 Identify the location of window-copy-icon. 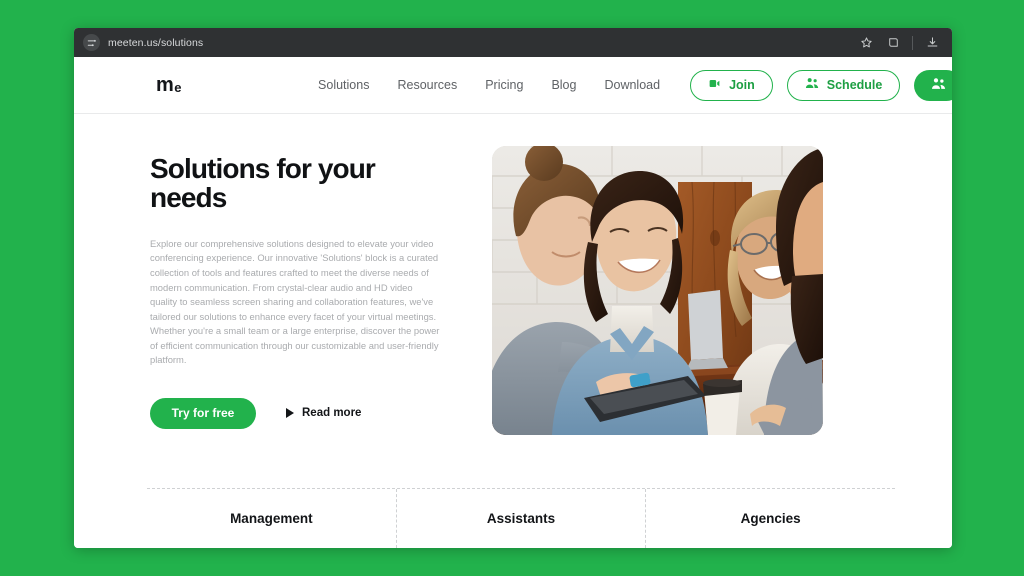
(893, 43).